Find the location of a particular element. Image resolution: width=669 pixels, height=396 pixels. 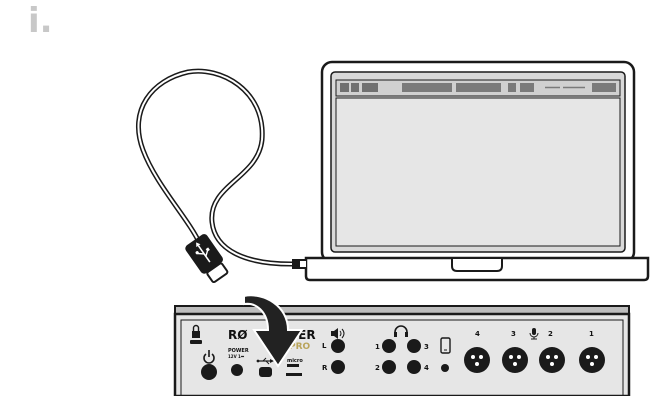

usb-a-plug is located at coordinates (299, 264).